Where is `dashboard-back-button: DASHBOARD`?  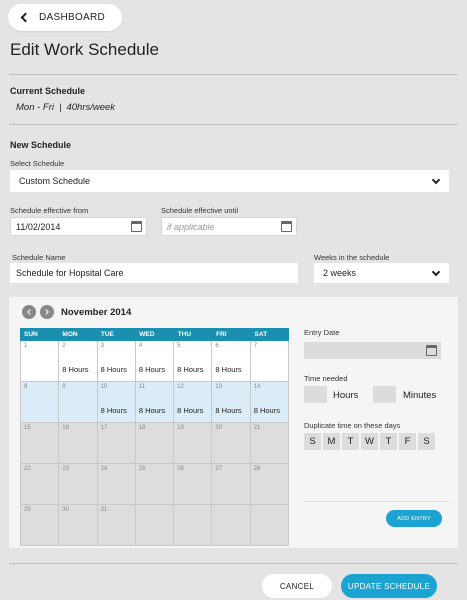 dashboard-back-button: DASHBOARD is located at coordinates (65, 17).